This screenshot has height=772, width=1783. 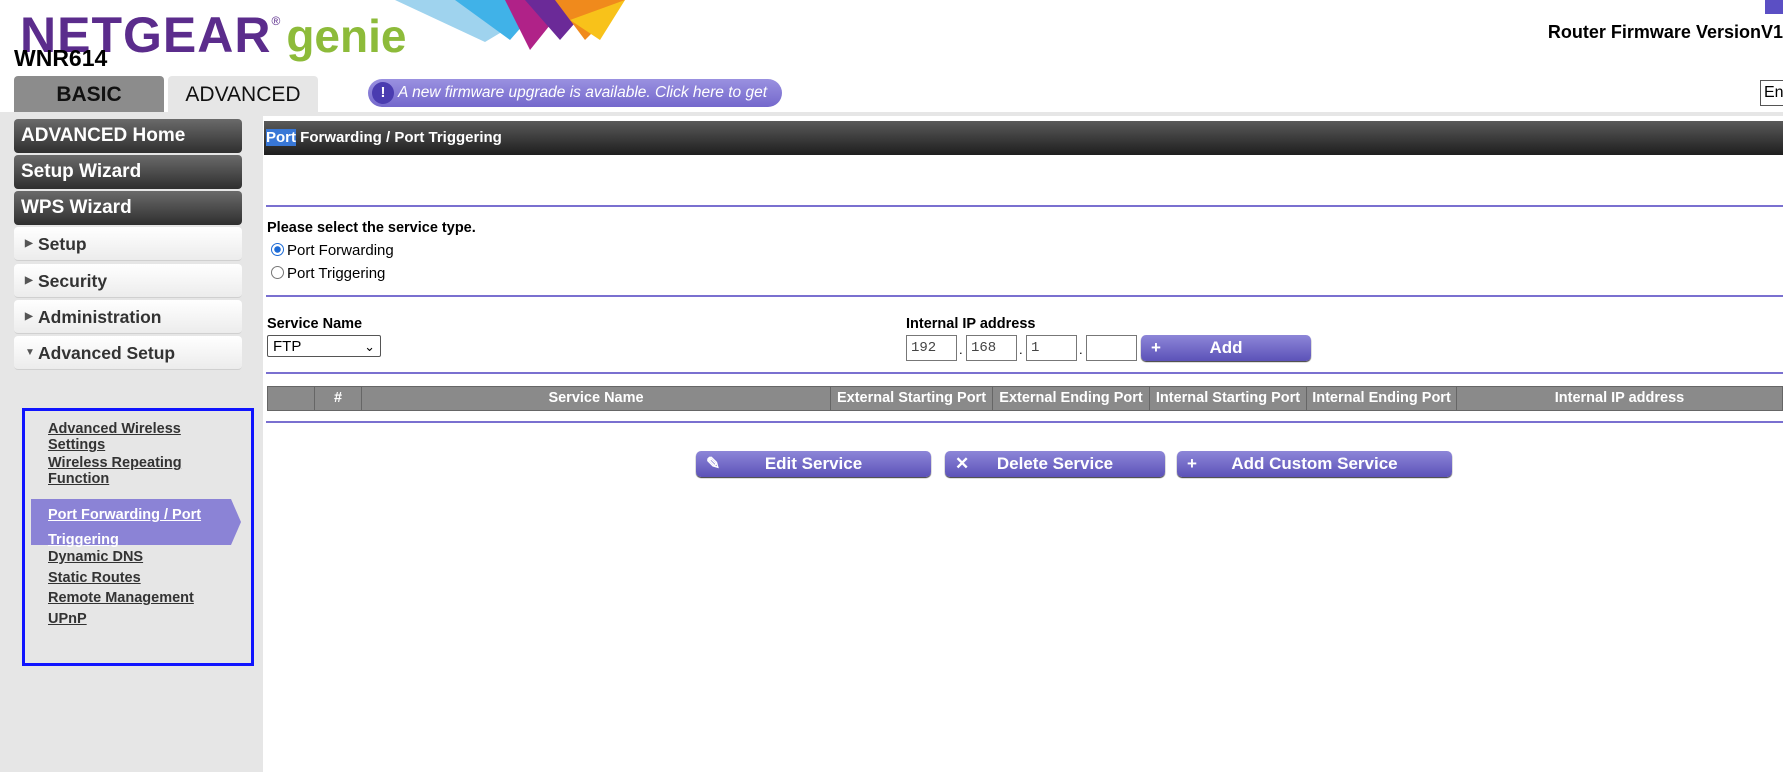 I want to click on delete-service-button: ✕ Delete Service, so click(x=1055, y=464).